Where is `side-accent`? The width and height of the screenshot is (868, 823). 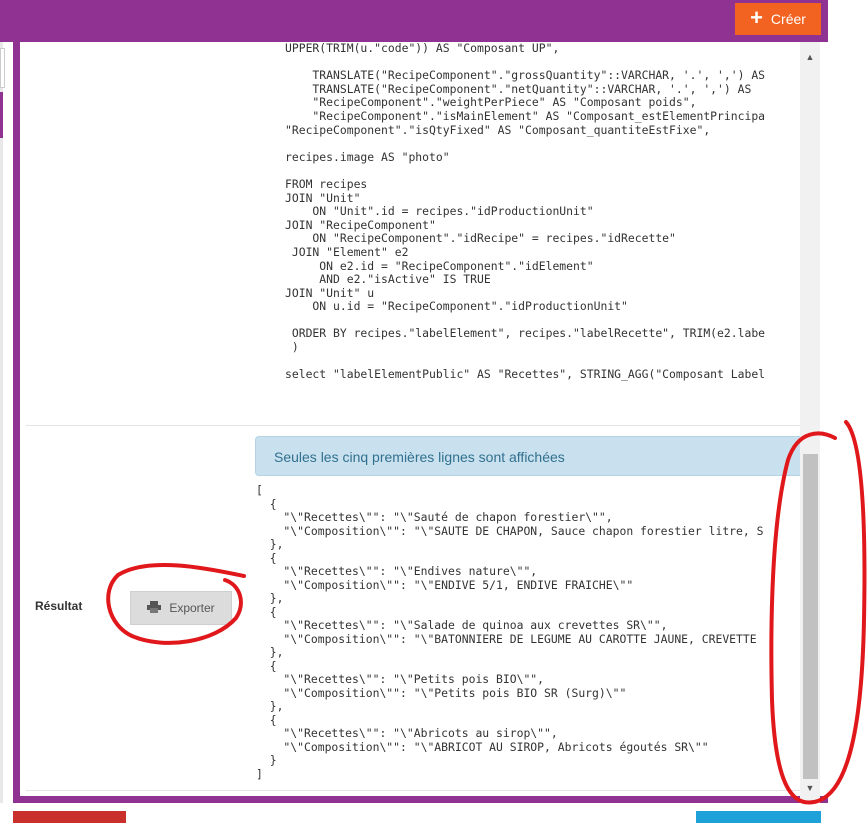
side-accent is located at coordinates (1, 115).